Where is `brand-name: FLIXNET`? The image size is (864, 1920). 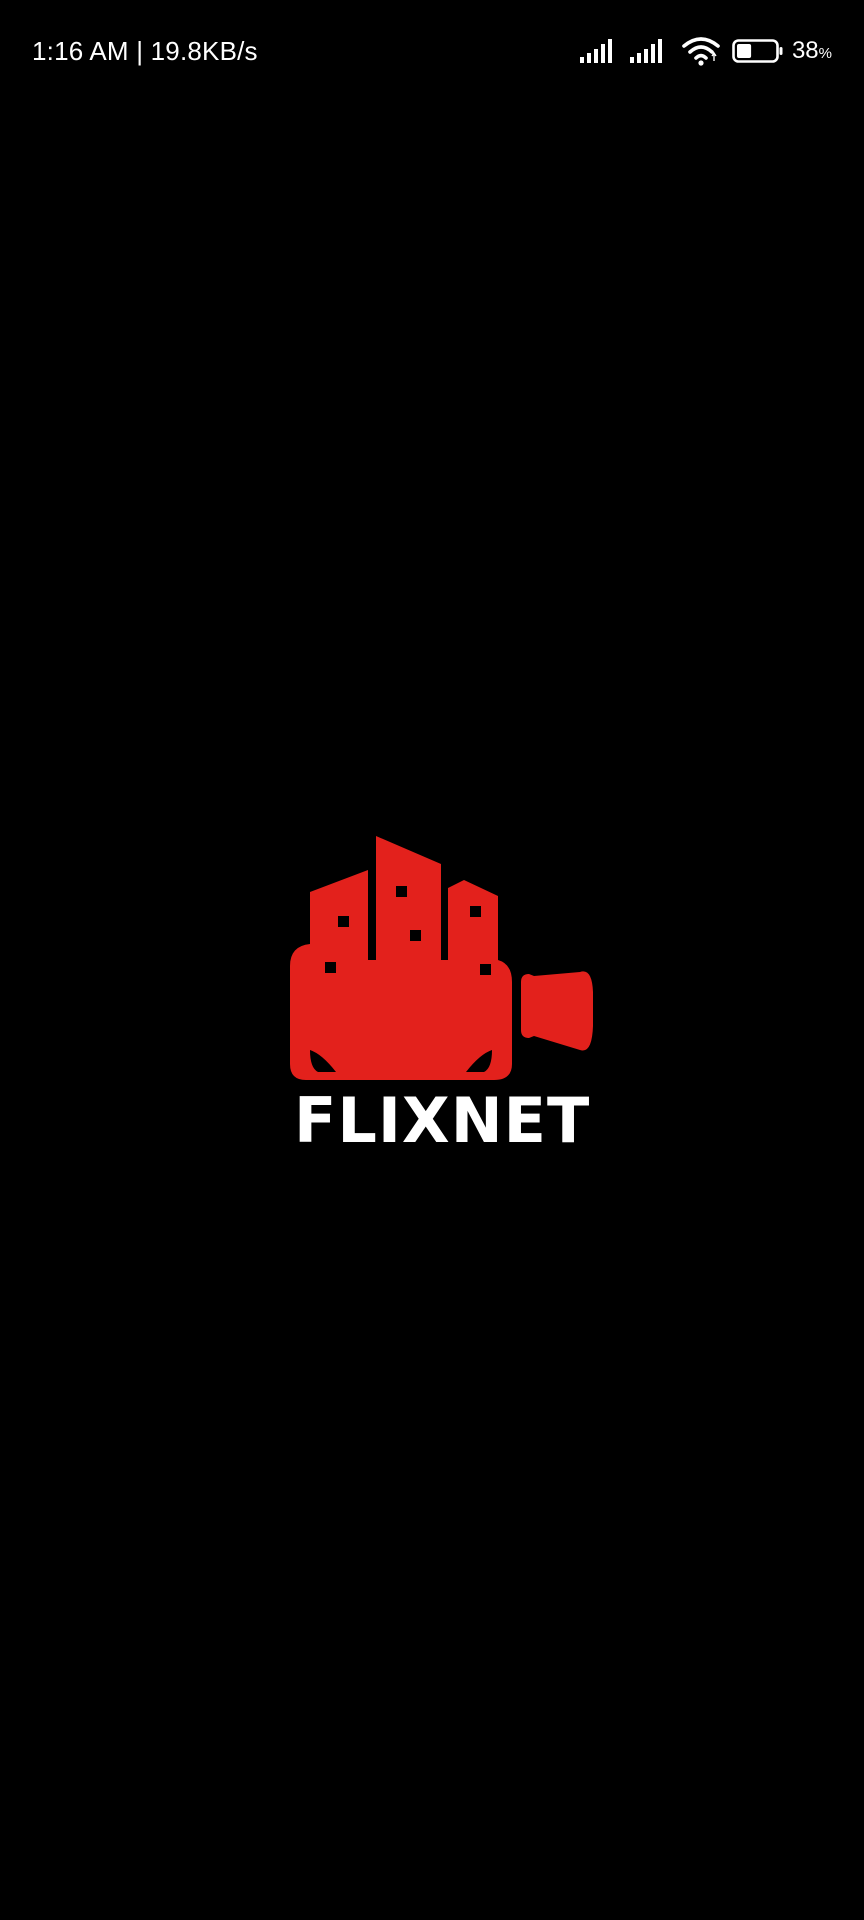
brand-name: FLIXNET is located at coordinates (442, 1120).